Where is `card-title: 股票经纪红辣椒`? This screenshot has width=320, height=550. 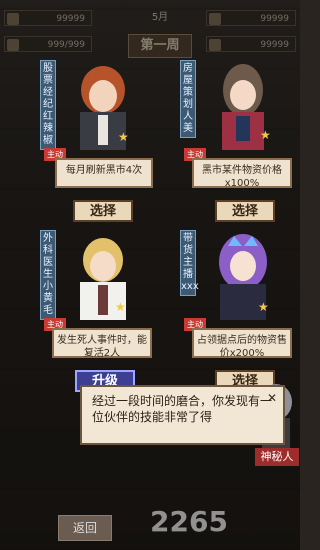
card-title: 股票经纪红辣椒 is located at coordinates (48, 105).